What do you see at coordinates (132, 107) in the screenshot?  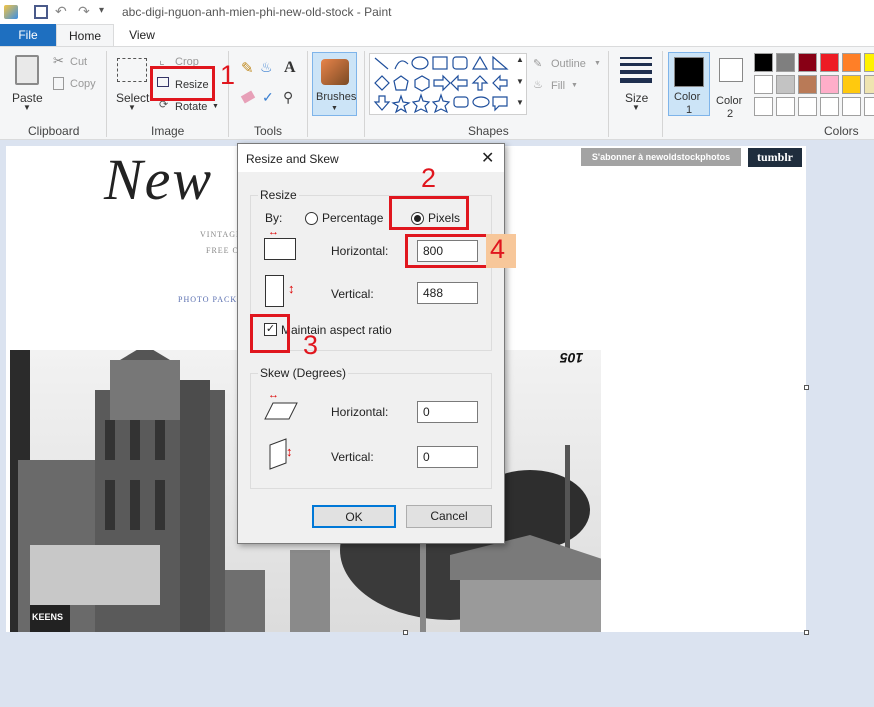 I see `select-dropdown-icon: ▼` at bounding box center [132, 107].